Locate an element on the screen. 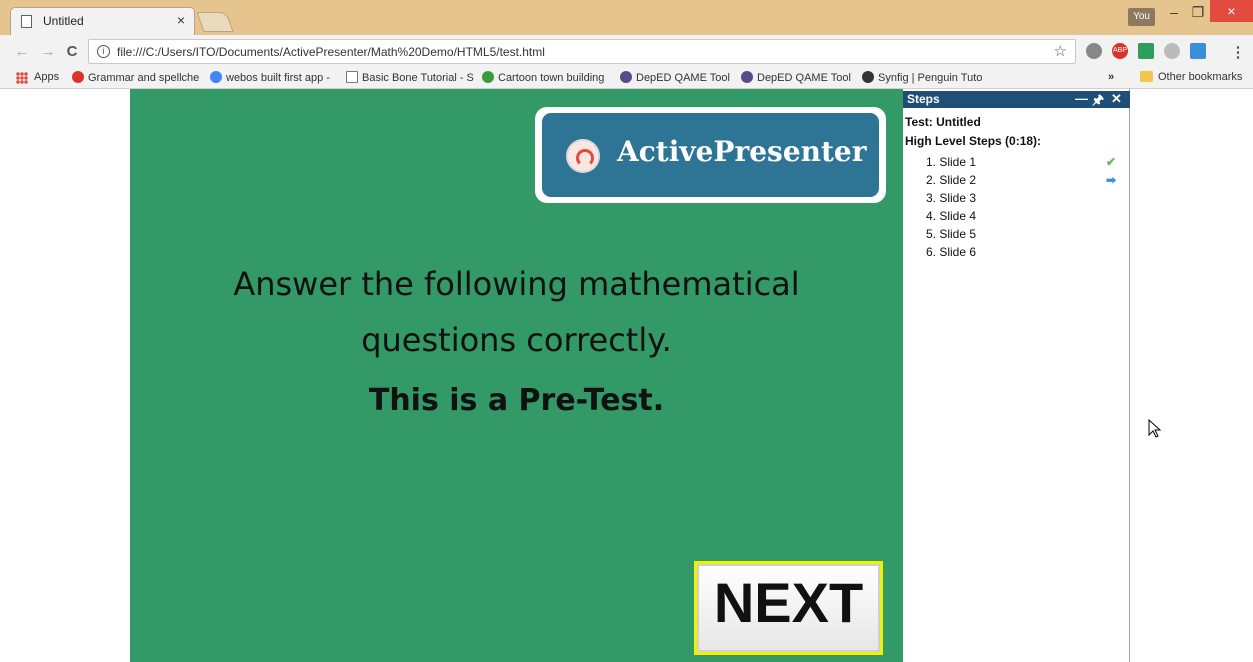 This screenshot has width=1253, height=662. step-item: 1. Slide 1 is located at coordinates (1026, 162).